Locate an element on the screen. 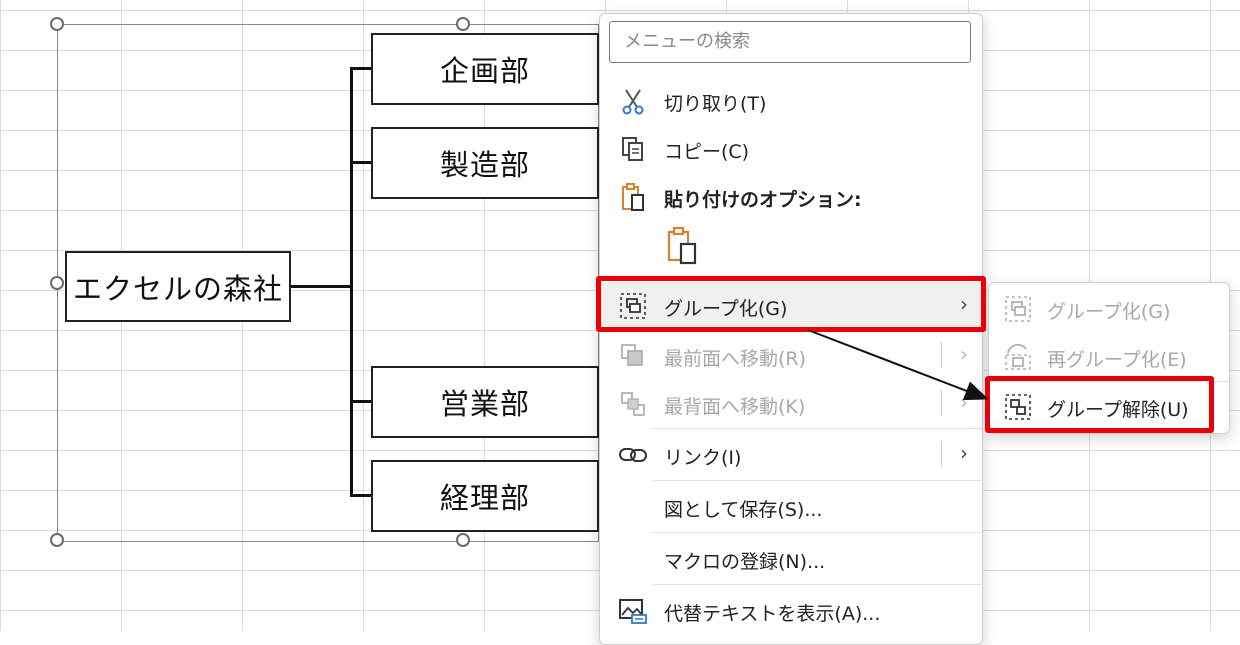 The height and width of the screenshot is (645, 1240). copy-icon is located at coordinates (633, 149).